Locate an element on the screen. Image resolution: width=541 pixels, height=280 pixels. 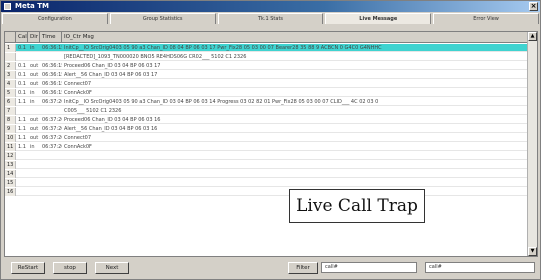
table-row: 16 is located at coordinates (267, 192).